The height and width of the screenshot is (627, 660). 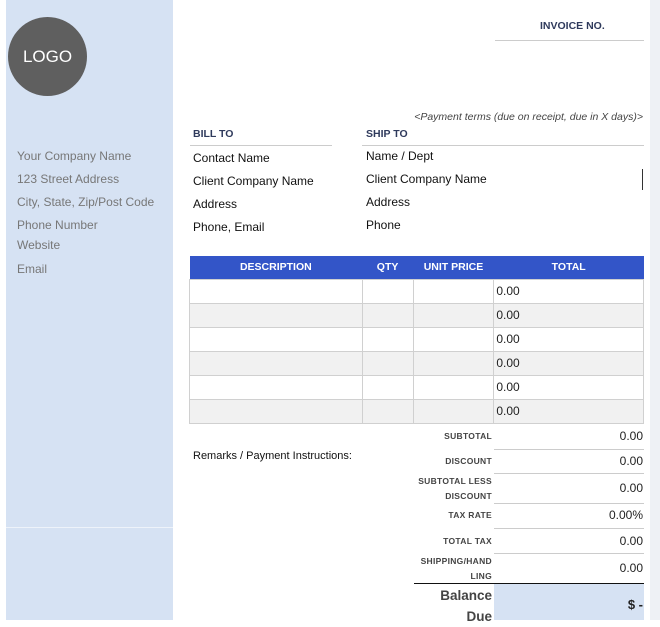 I want to click on ship-name: Name / Dept, so click(x=399, y=156).